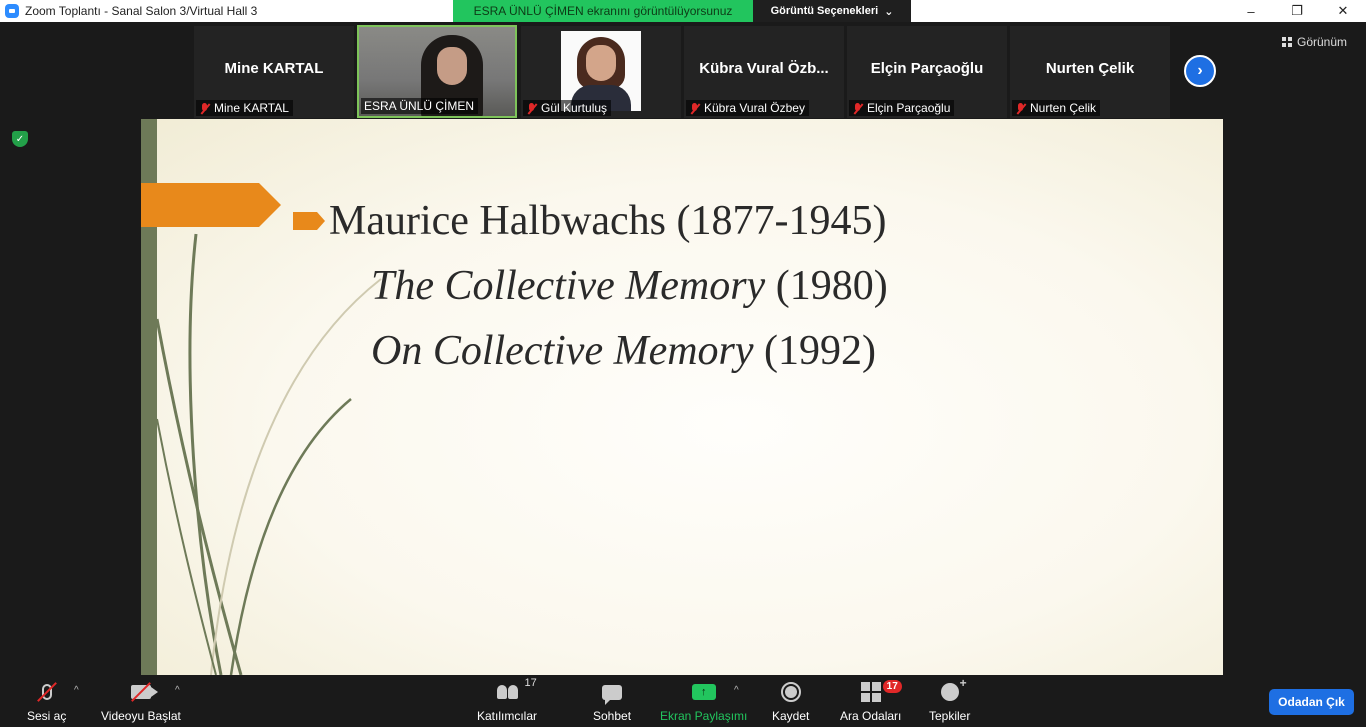  I want to click on participant-label: Gül Kurtuluş, so click(567, 108).